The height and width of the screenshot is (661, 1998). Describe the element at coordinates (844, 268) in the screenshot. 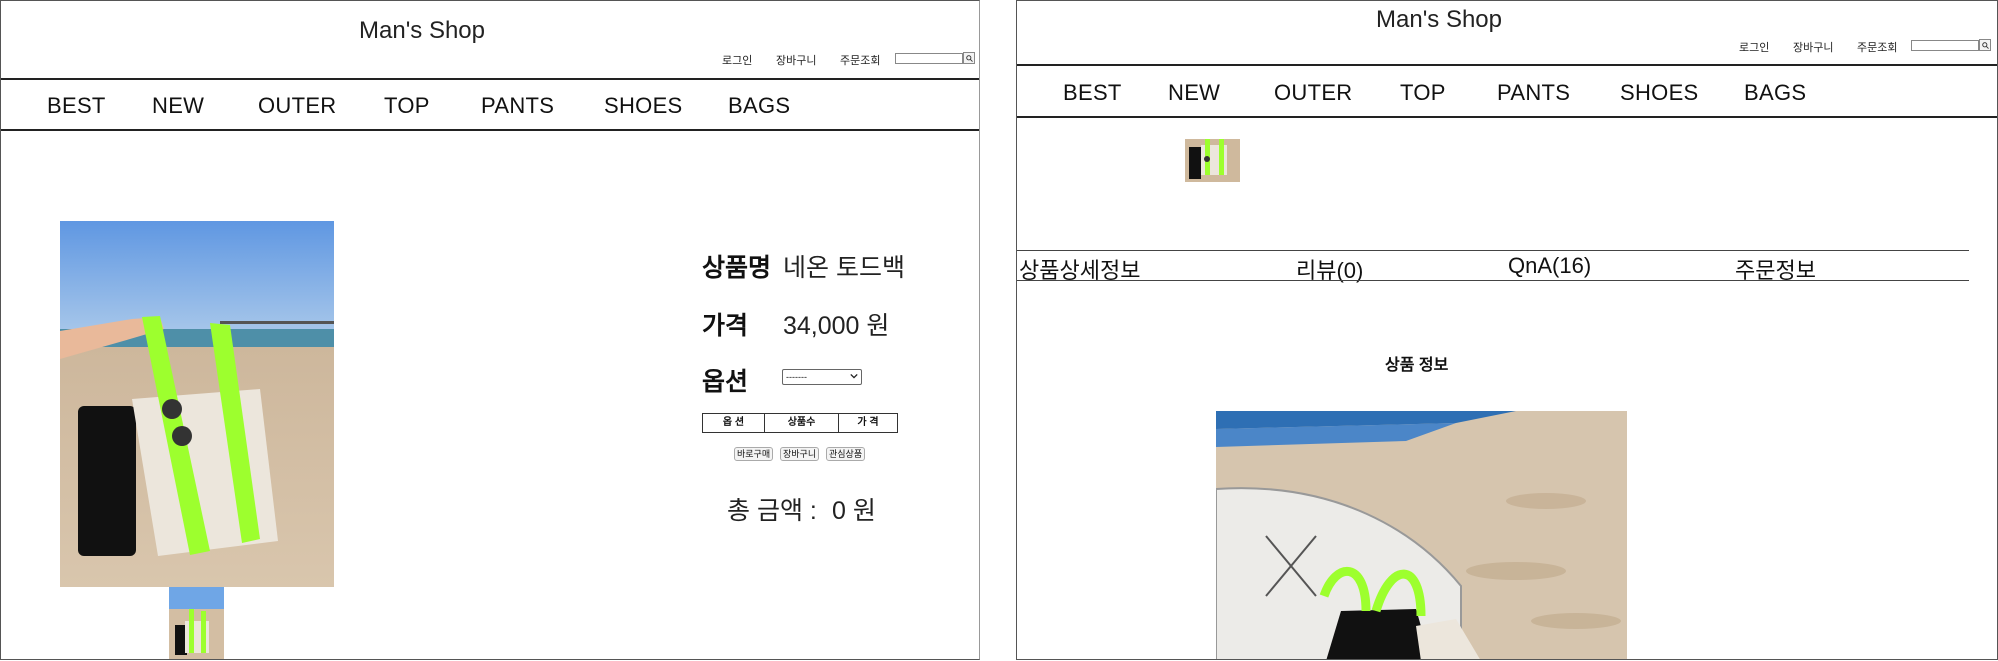

I see `product-name-value: 네온 토드백` at that location.